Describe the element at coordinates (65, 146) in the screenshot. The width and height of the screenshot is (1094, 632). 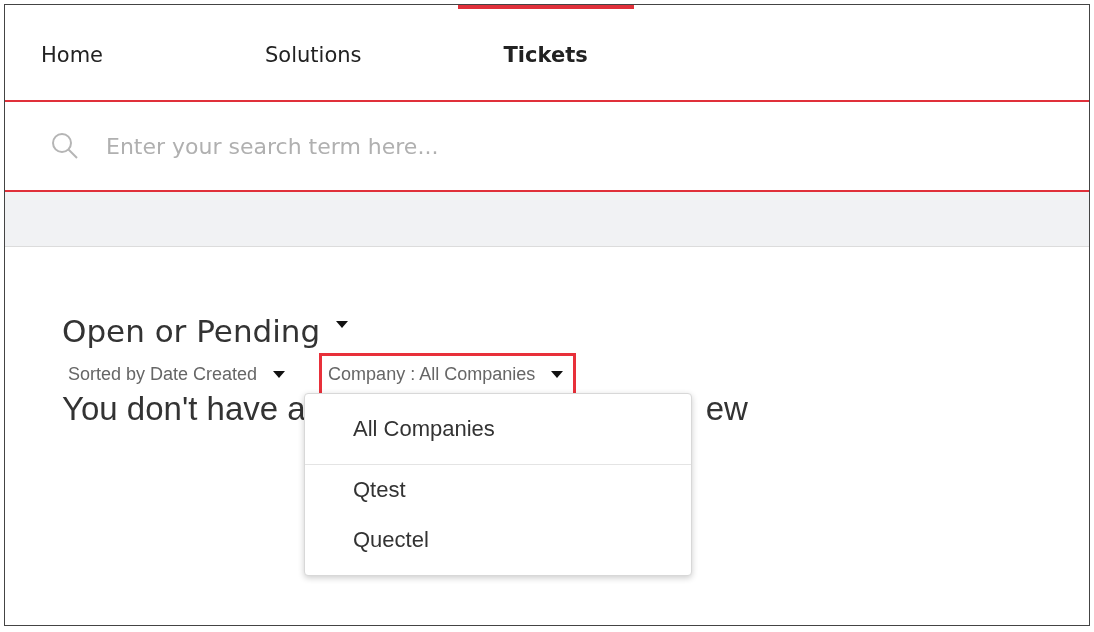
I see `search-icon` at that location.